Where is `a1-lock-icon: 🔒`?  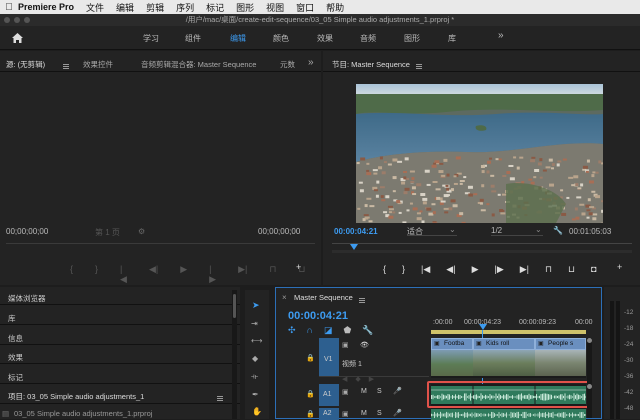
a1-lock-icon: 🔒 is located at coordinates (310, 394).